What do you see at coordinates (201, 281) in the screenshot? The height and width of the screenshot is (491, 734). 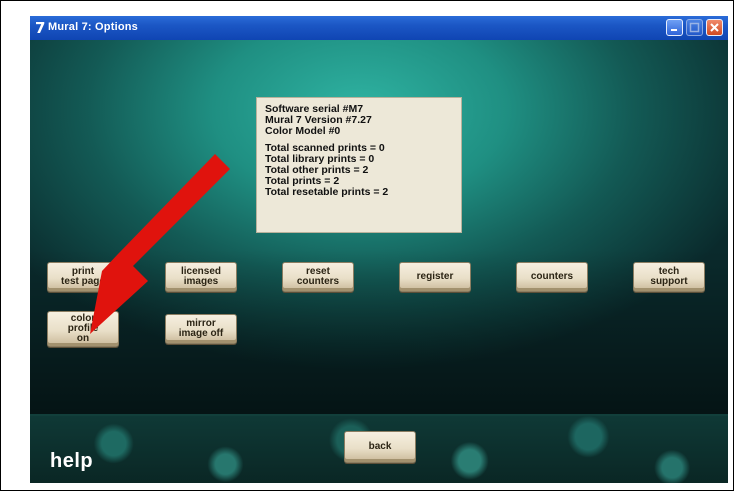 I see `licensed-images-label-2: images` at bounding box center [201, 281].